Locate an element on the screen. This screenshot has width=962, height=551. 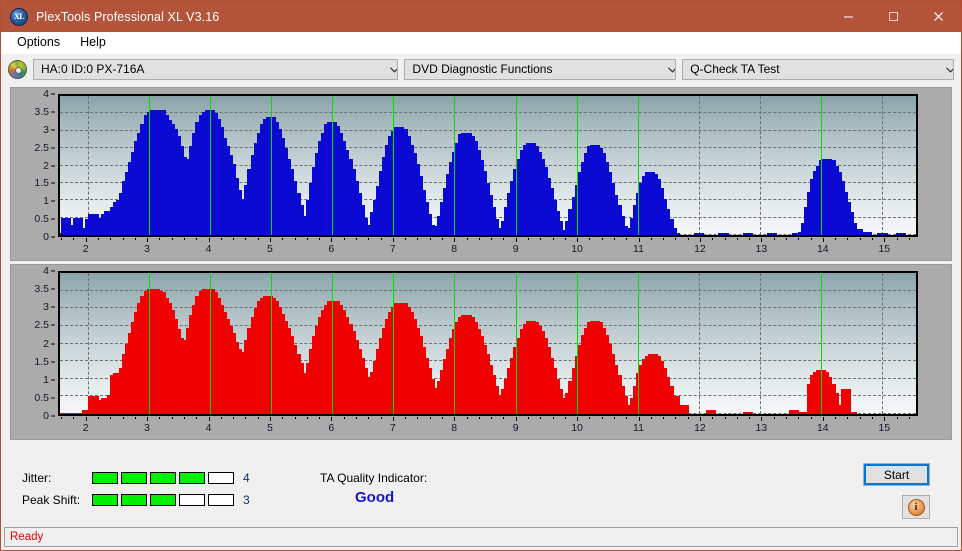
status-text: Ready is located at coordinates (27, 537).